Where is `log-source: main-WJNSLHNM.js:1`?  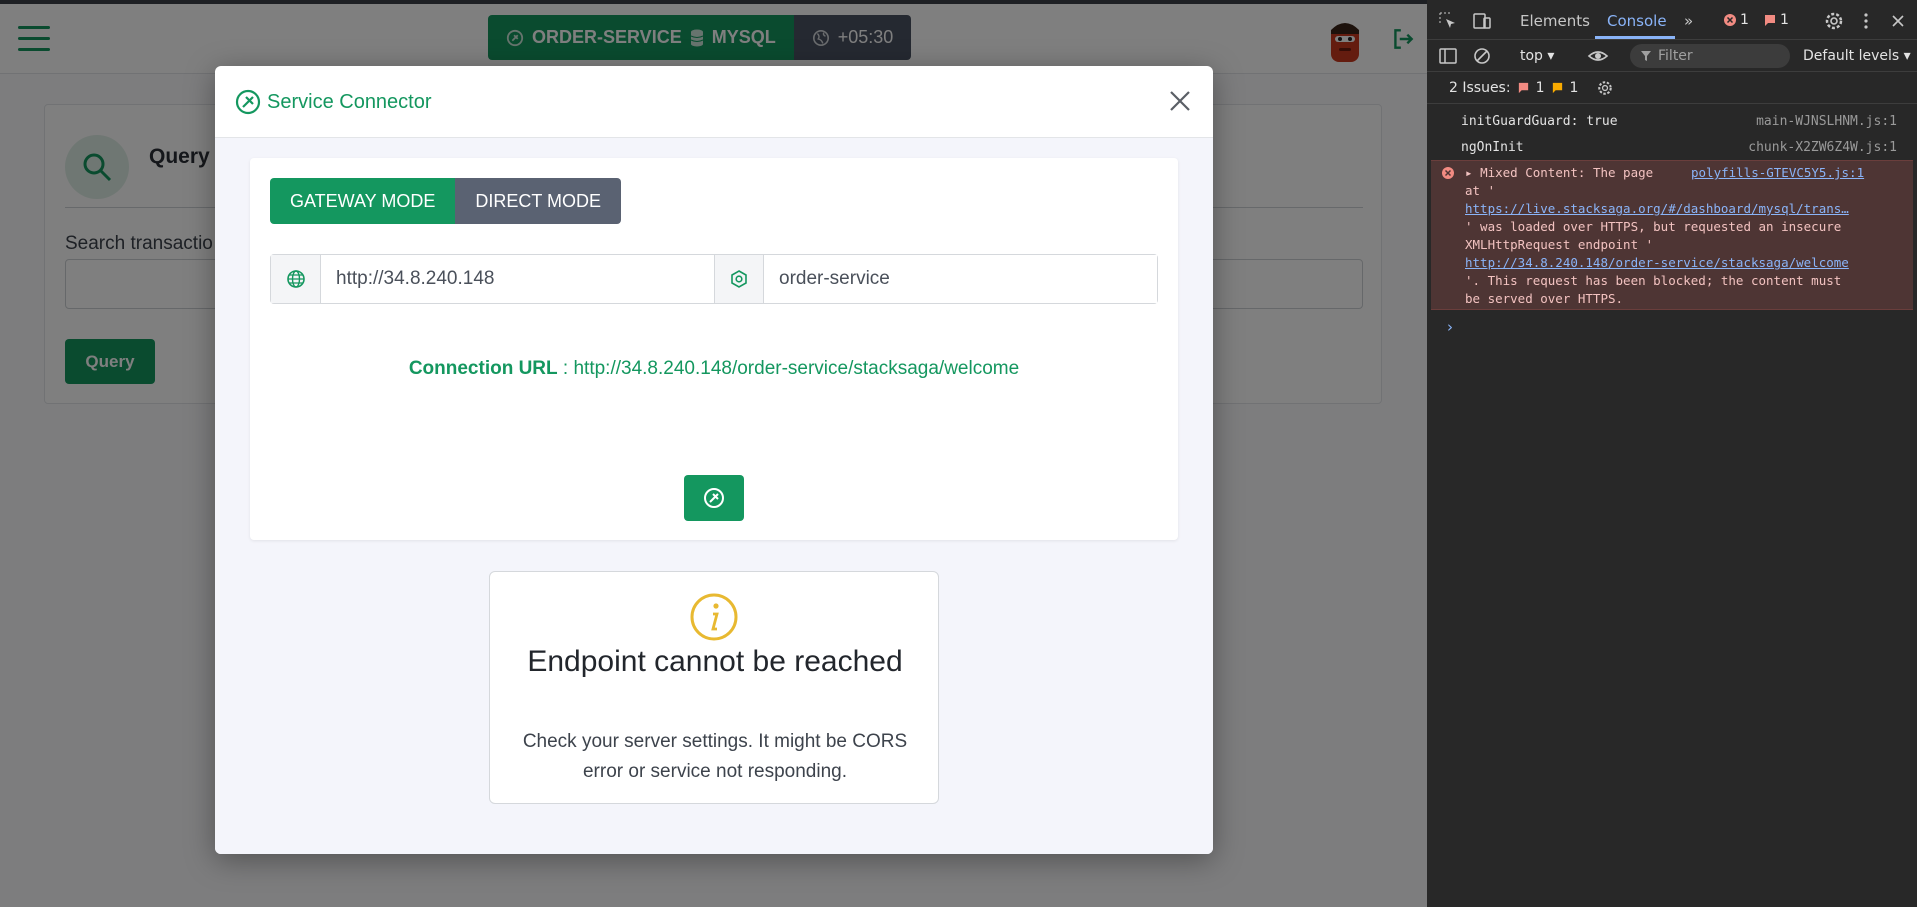 log-source: main-WJNSLHNM.js:1 is located at coordinates (1826, 121).